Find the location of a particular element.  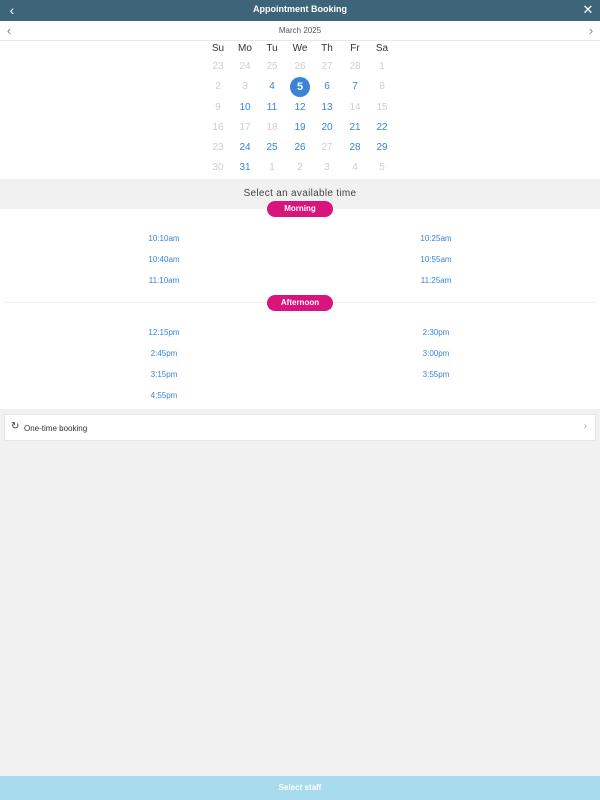

page-title: Appointment Booking is located at coordinates (300, 9).